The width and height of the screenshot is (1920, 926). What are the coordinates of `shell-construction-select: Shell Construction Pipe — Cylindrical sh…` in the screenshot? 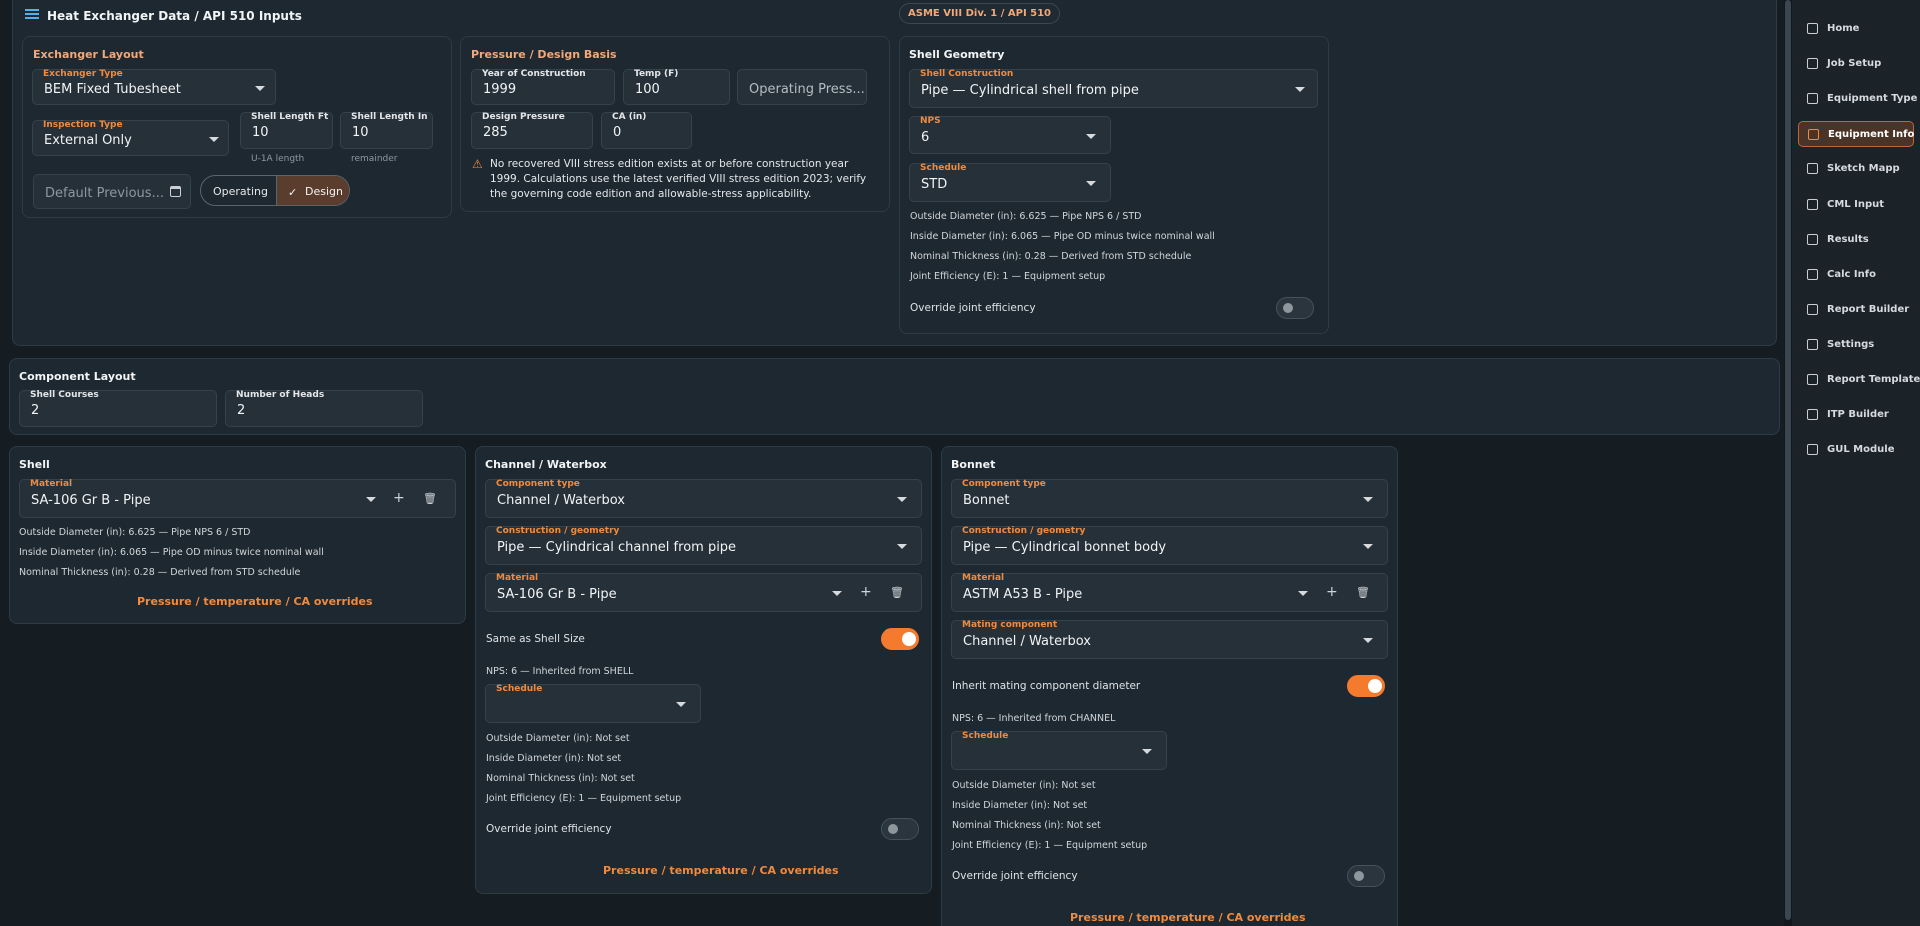 It's located at (1113, 88).